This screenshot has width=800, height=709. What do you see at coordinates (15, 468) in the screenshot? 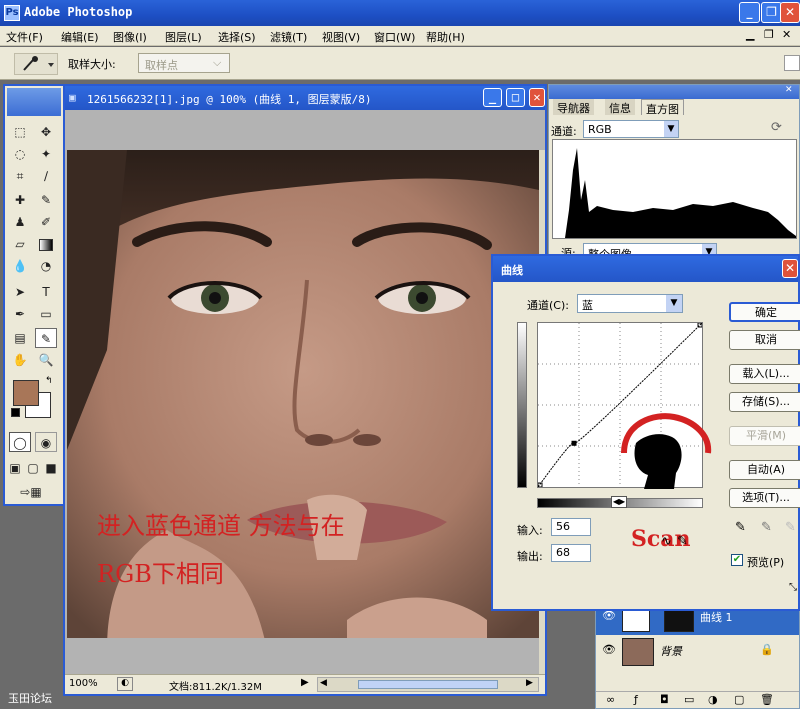
I see `screen-mode-standard-icon: ▣` at bounding box center [15, 468].